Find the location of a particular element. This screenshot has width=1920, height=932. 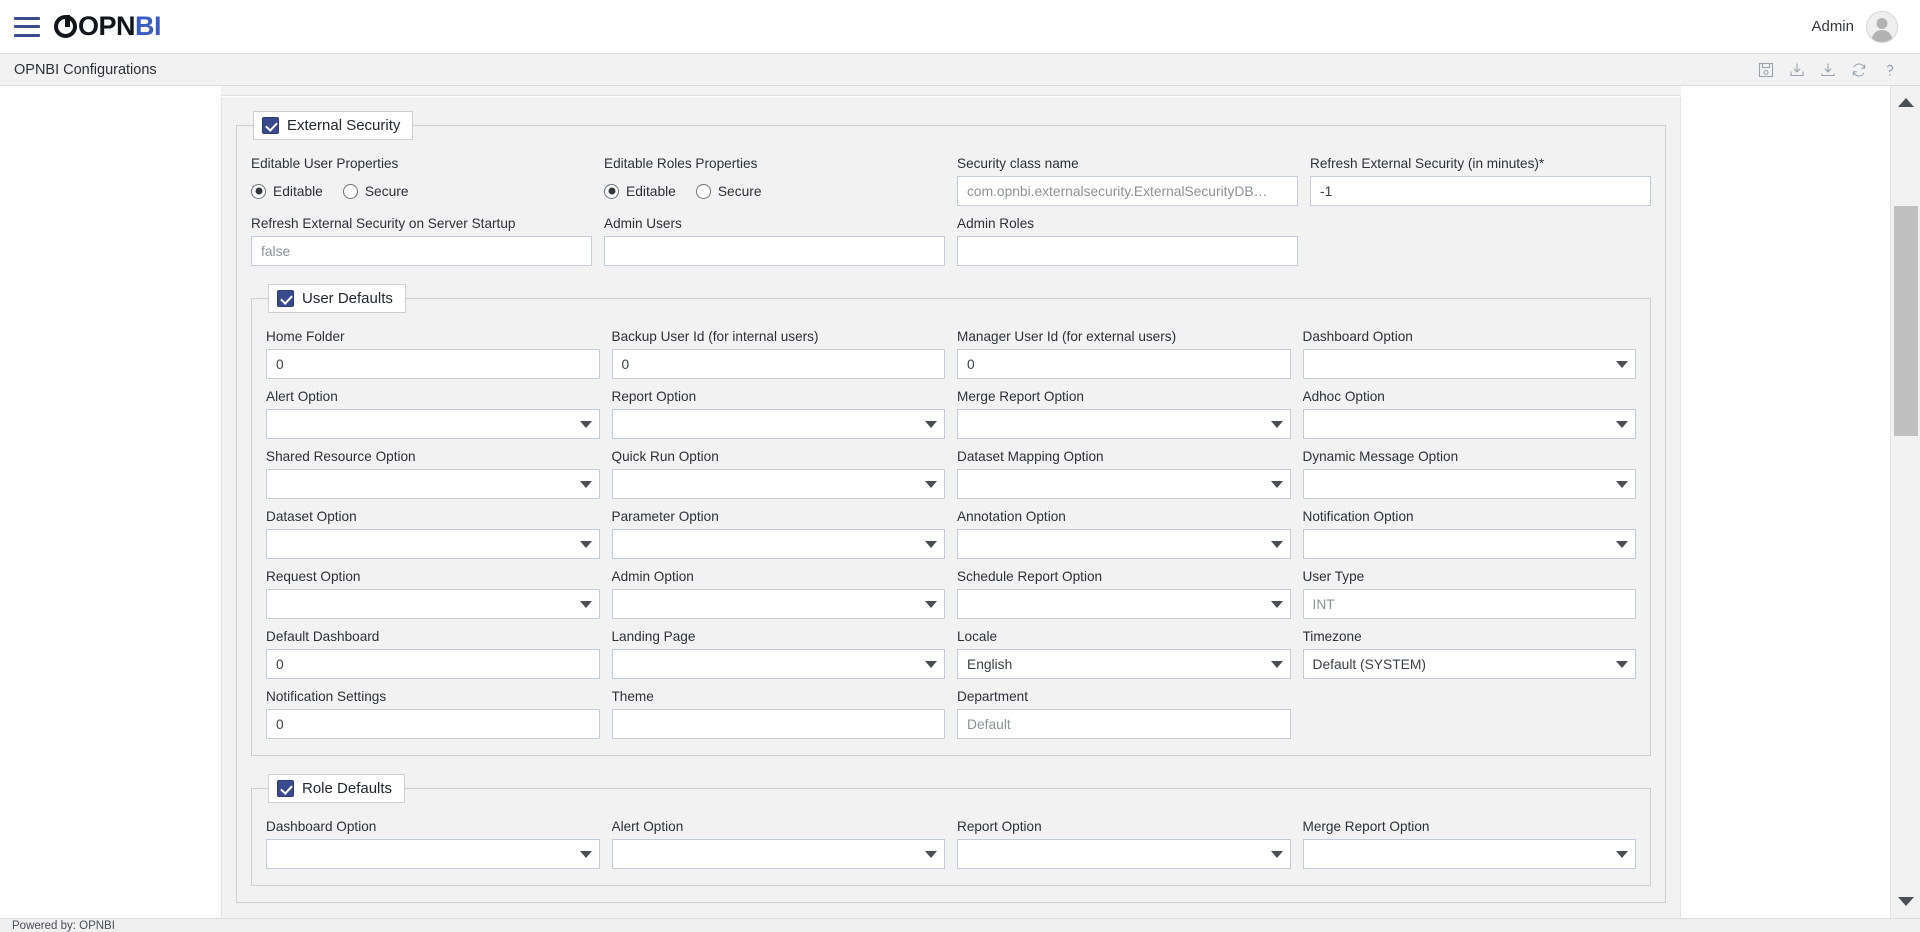

field-department: Department Default is located at coordinates (1124, 714).